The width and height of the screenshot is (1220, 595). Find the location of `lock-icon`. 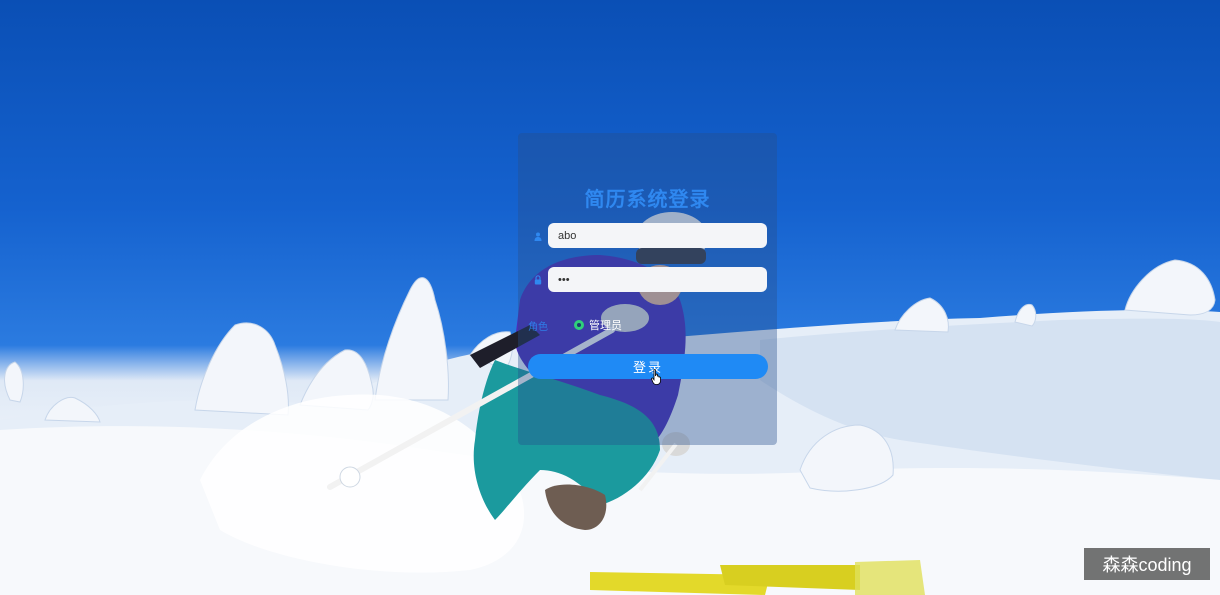

lock-icon is located at coordinates (538, 280).